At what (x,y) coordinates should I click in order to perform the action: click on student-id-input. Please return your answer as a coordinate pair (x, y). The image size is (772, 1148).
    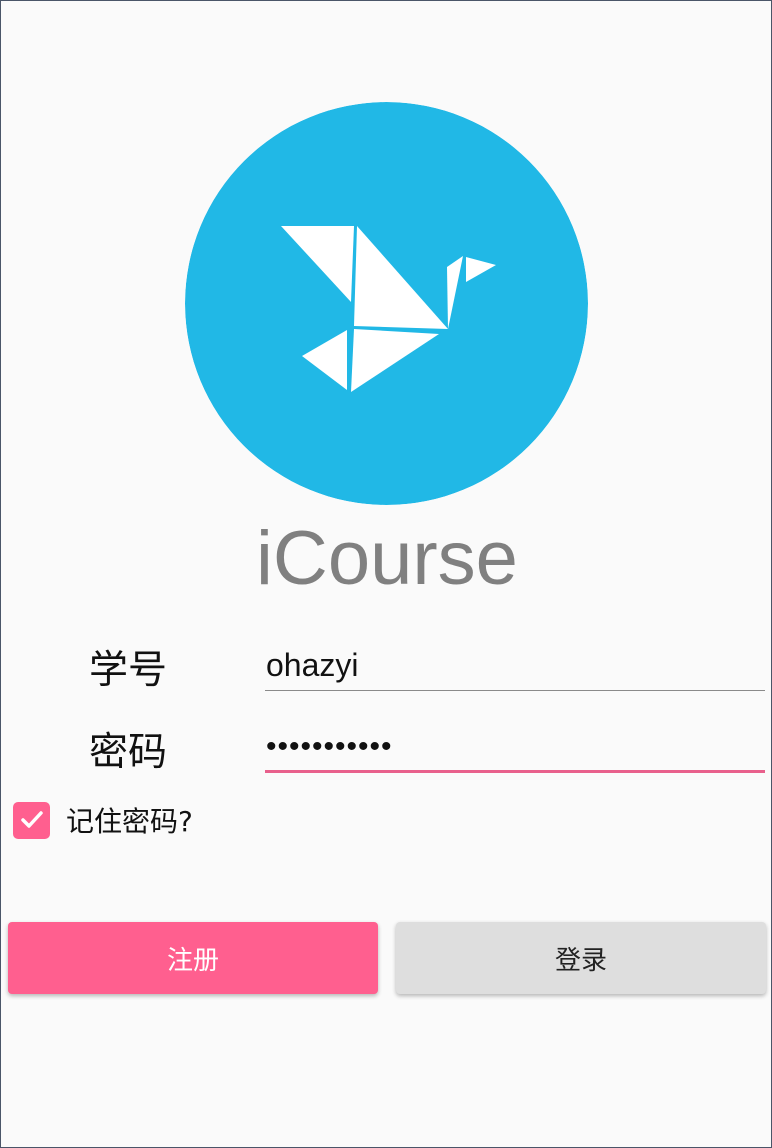
    Looking at the image, I should click on (515, 666).